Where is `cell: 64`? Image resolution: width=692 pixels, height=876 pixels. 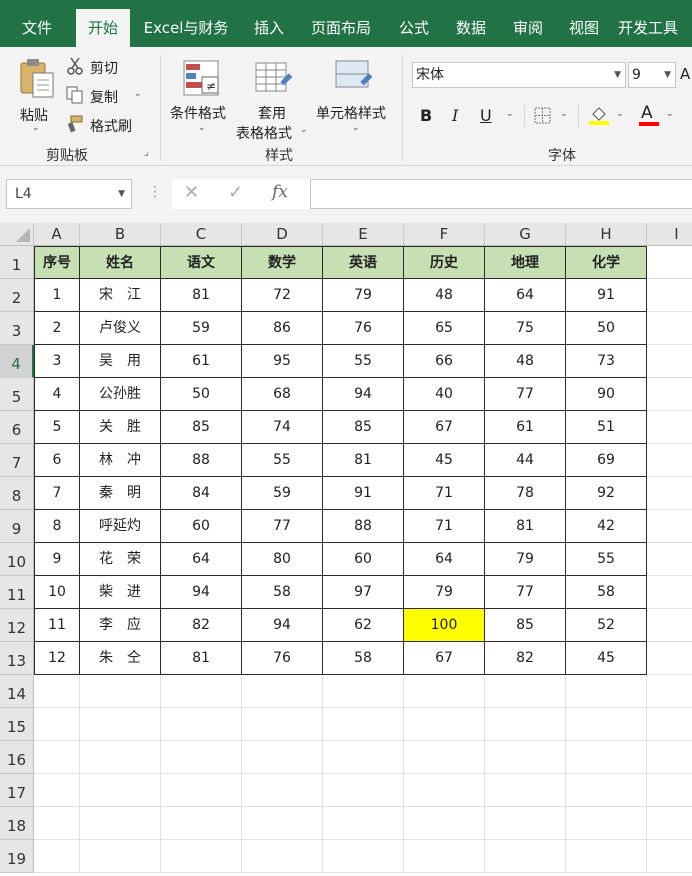 cell: 64 is located at coordinates (525, 295).